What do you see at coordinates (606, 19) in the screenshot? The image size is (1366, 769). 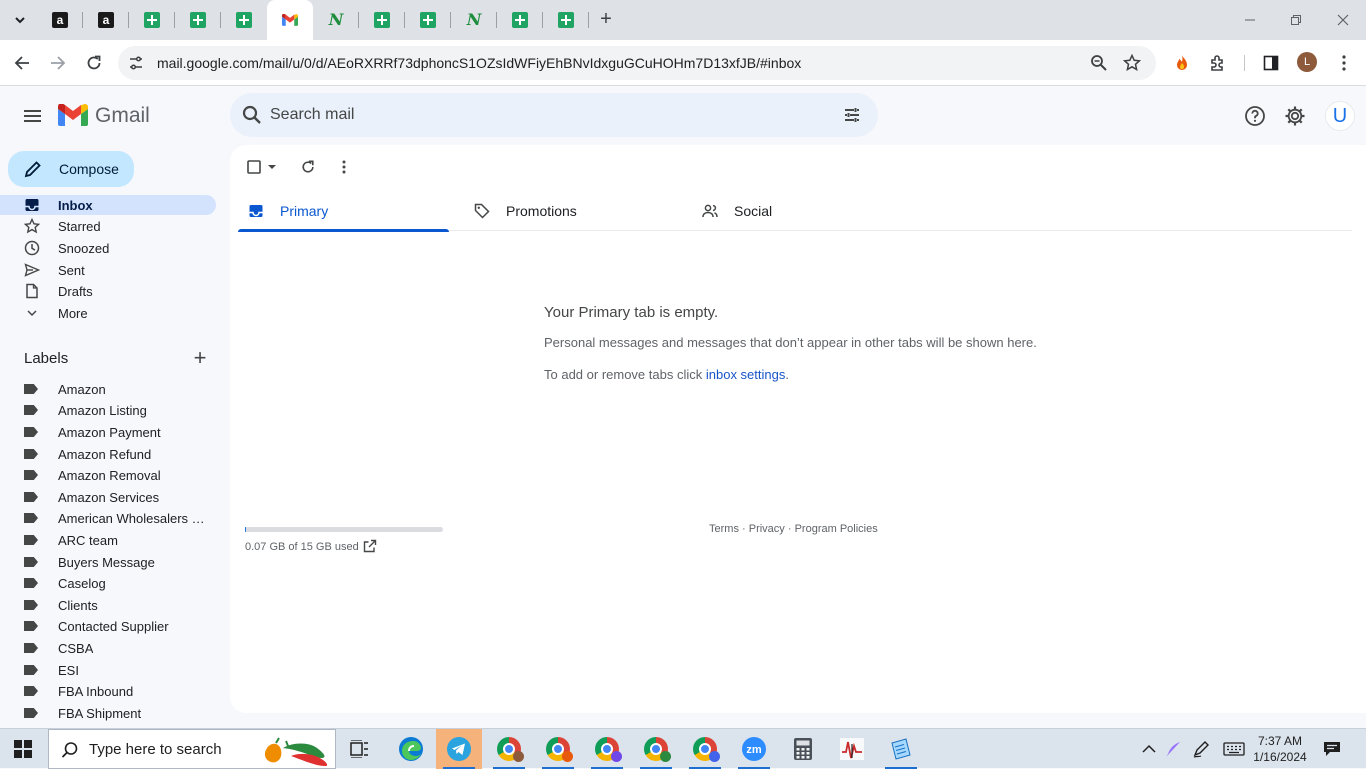 I see `new-tab-button: +` at bounding box center [606, 19].